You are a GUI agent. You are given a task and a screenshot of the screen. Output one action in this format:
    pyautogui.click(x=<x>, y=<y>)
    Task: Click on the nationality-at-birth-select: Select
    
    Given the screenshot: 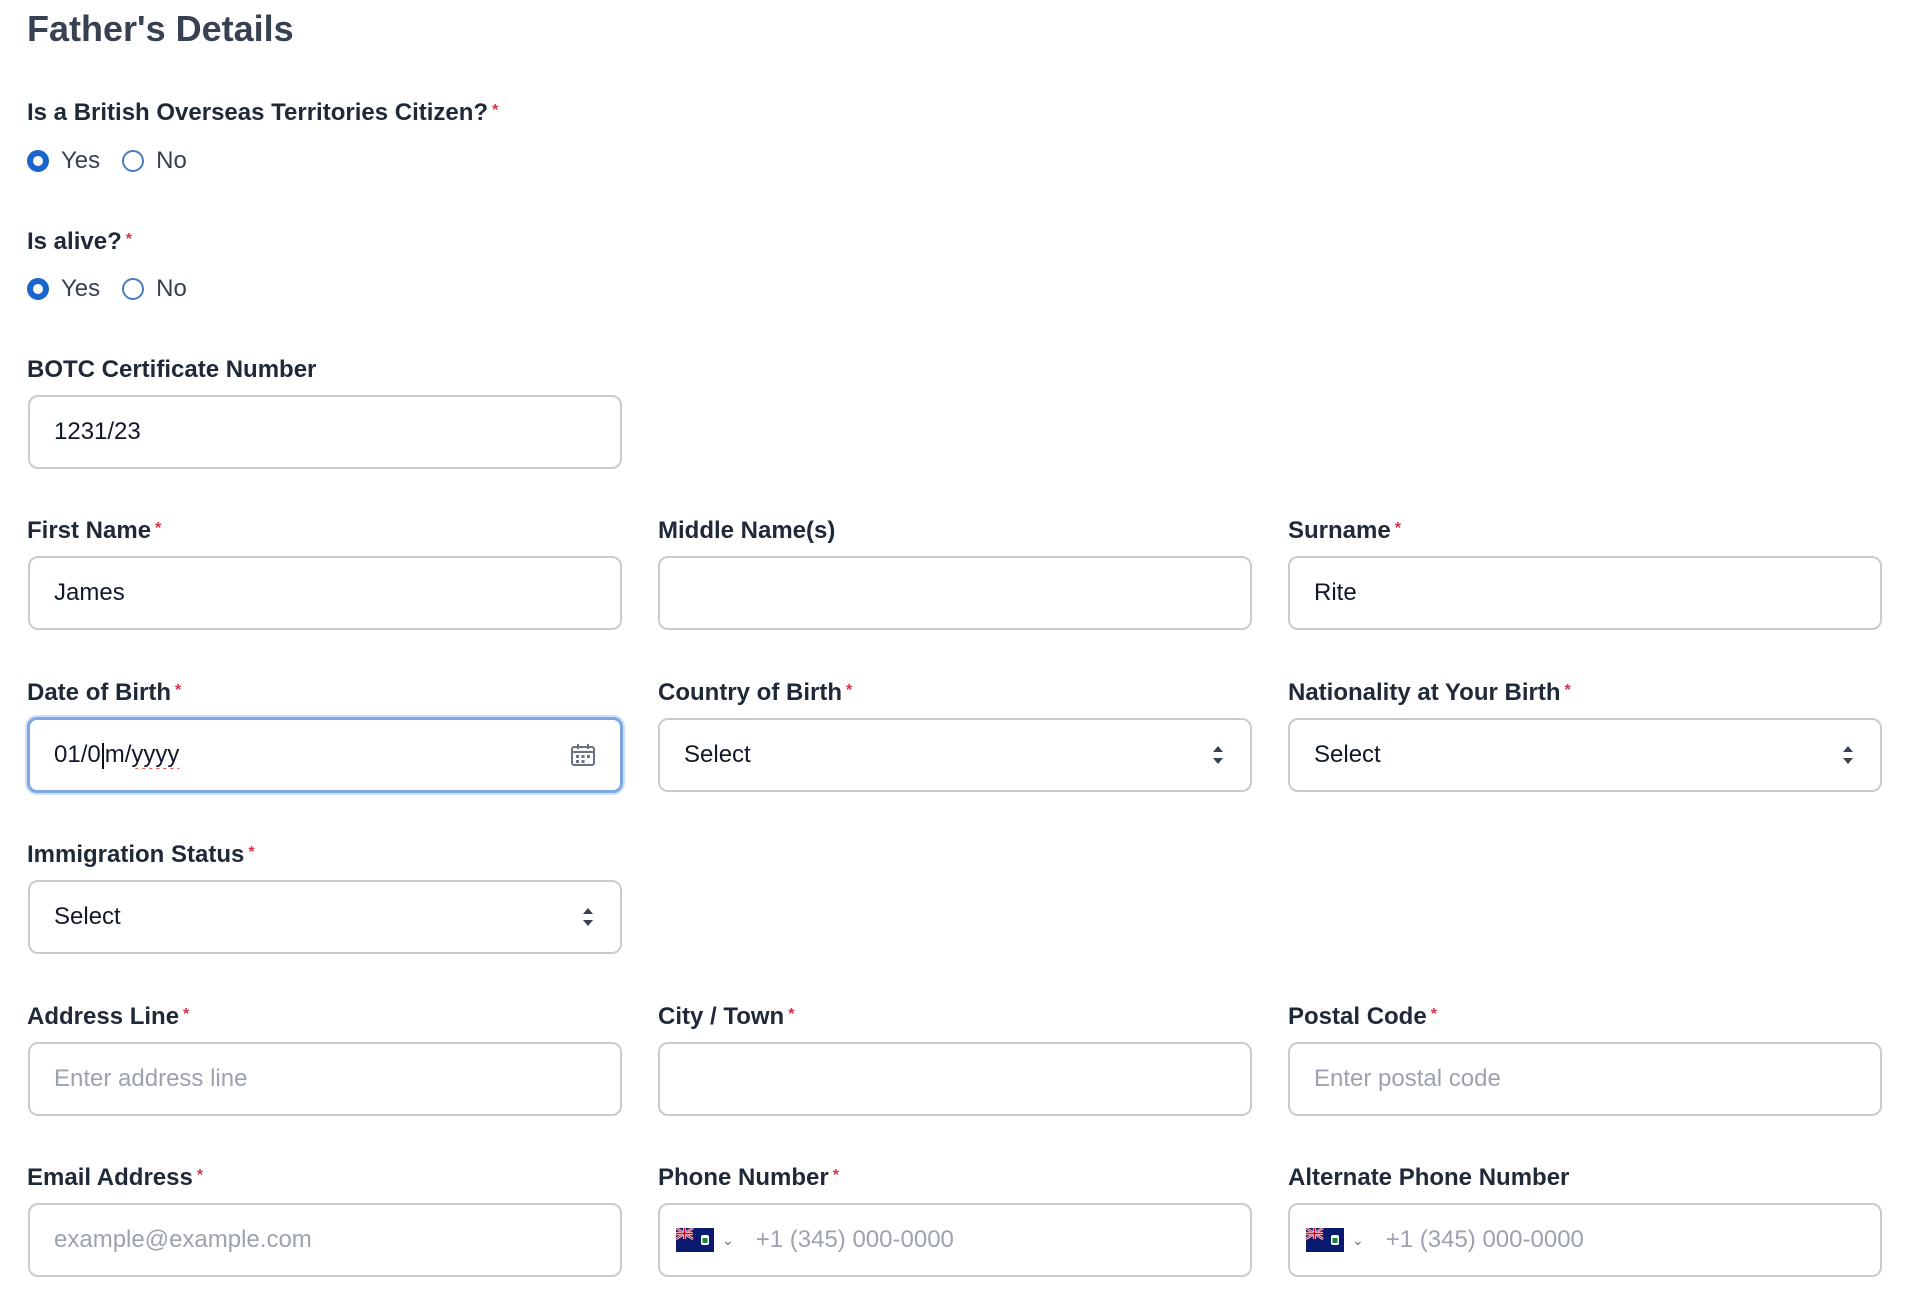 What is the action you would take?
    pyautogui.click(x=1585, y=755)
    